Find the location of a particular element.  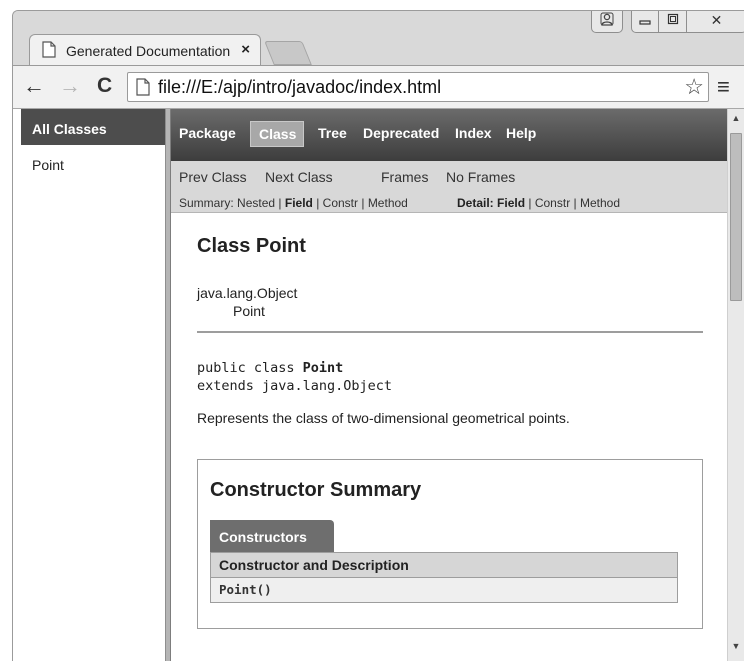

browser-tab: Generated Documentation × is located at coordinates (145, 50).